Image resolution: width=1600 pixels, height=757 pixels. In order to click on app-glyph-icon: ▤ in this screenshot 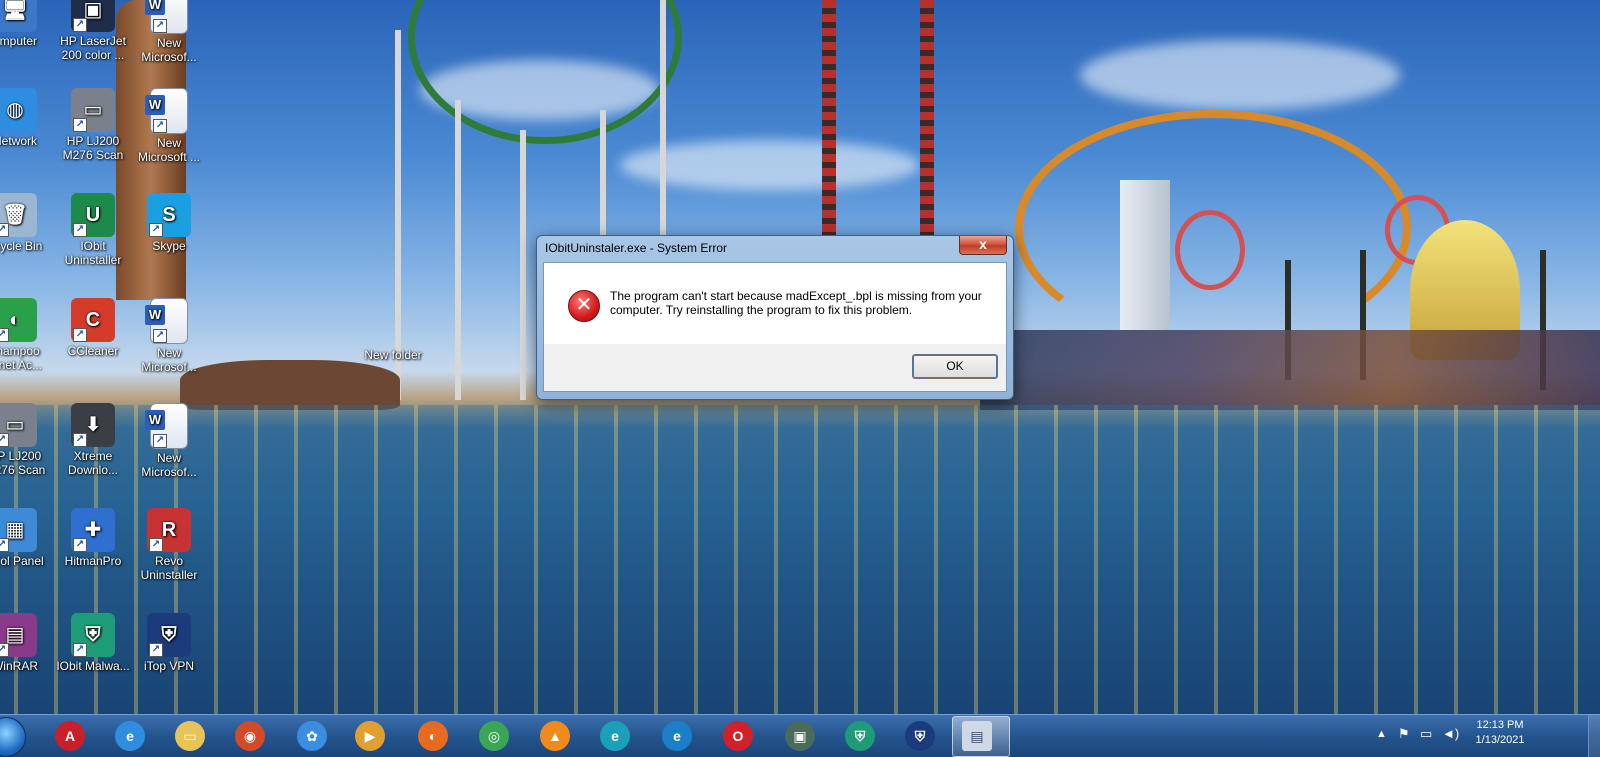, I will do `click(15, 635)`.